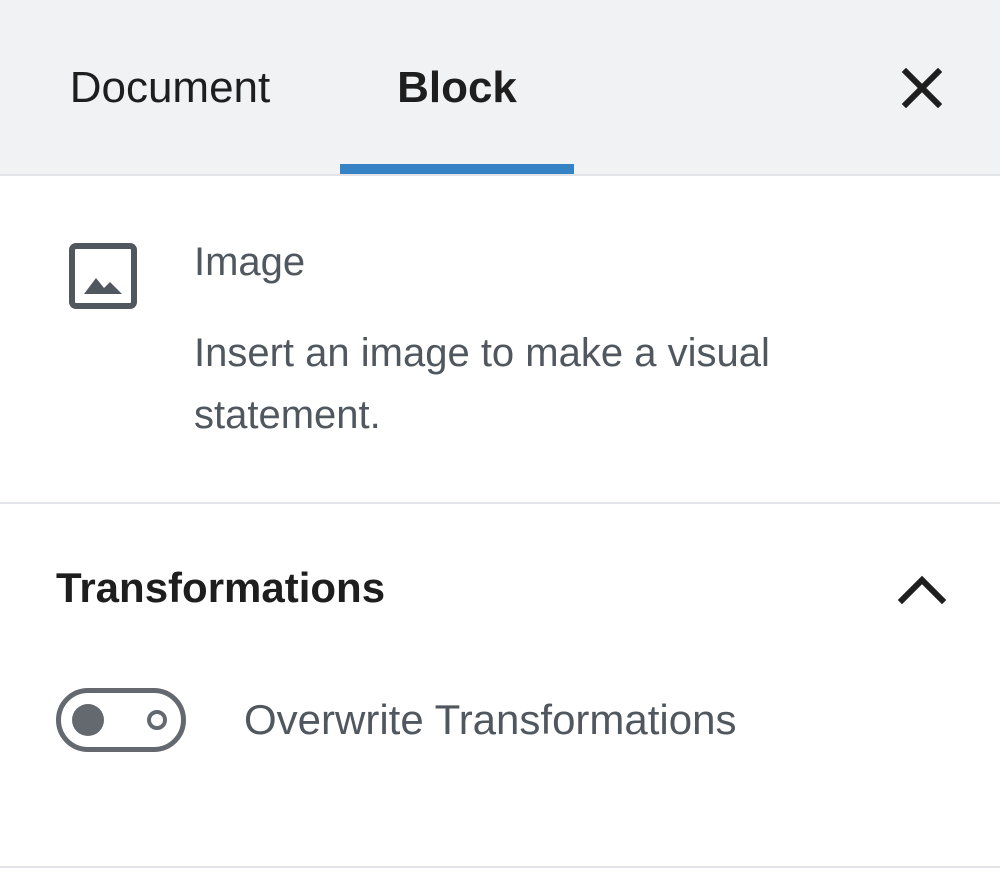 The width and height of the screenshot is (1000, 892). I want to click on tab-block: Block, so click(457, 88).